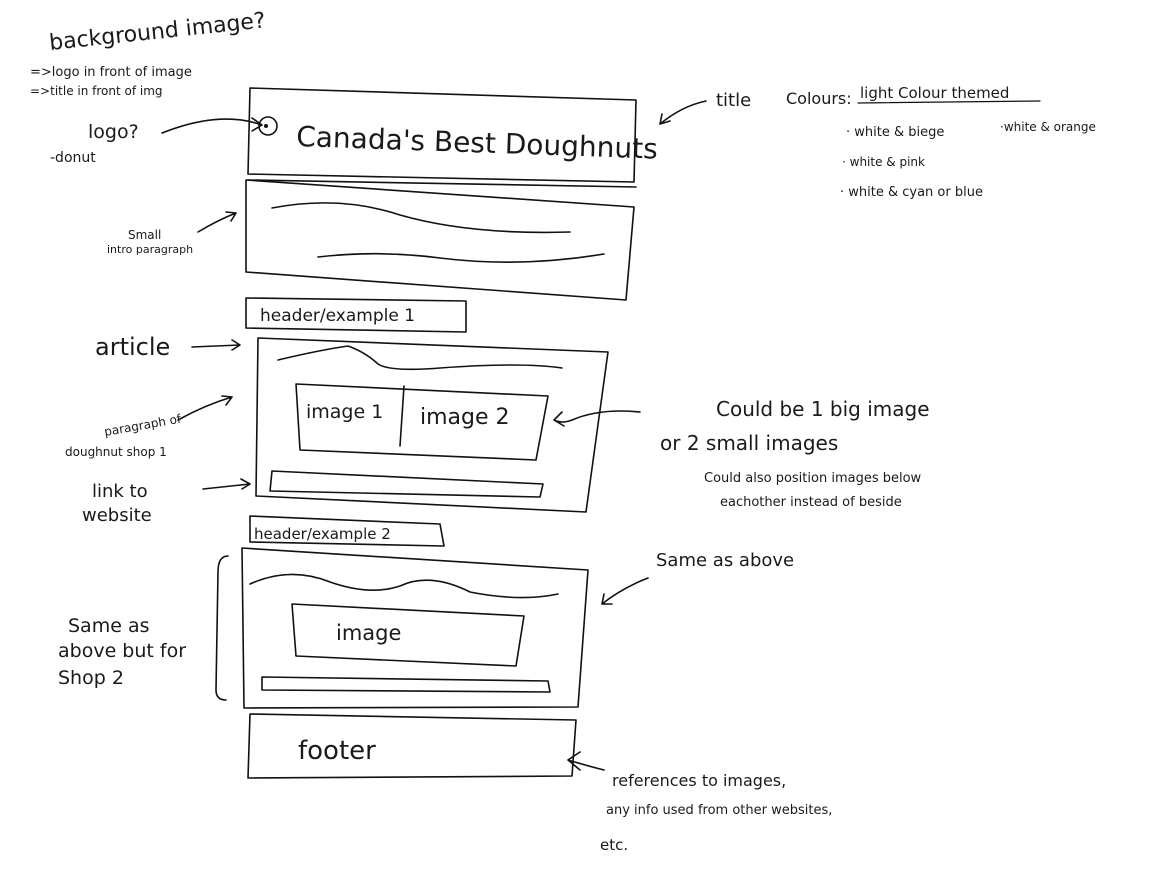 The height and width of the screenshot is (875, 1172). I want to click on small-images-note: or 2 small images, so click(749, 443).